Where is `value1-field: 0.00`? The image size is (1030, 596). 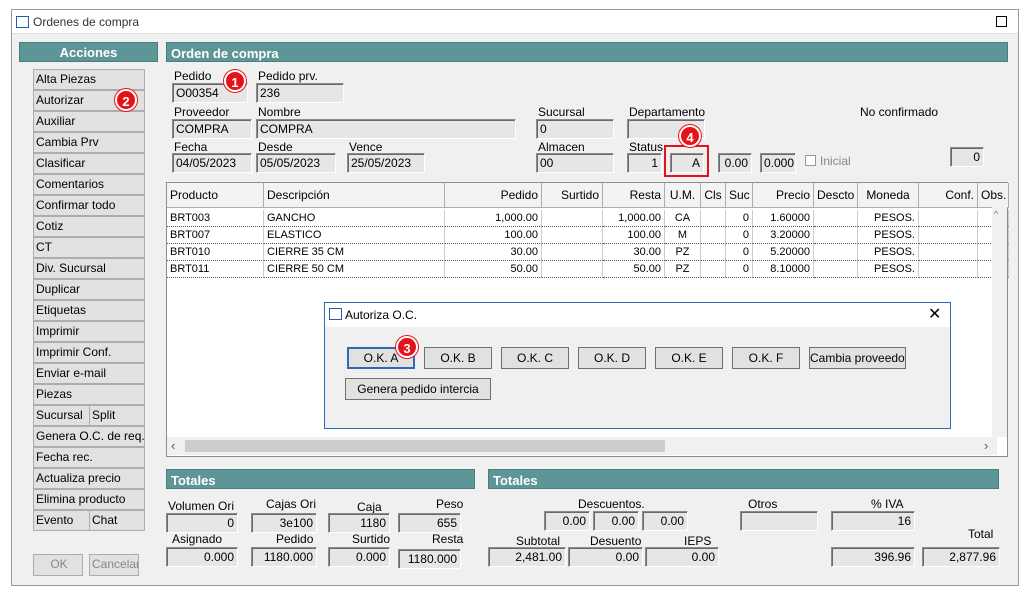
value1-field: 0.00 is located at coordinates (735, 163).